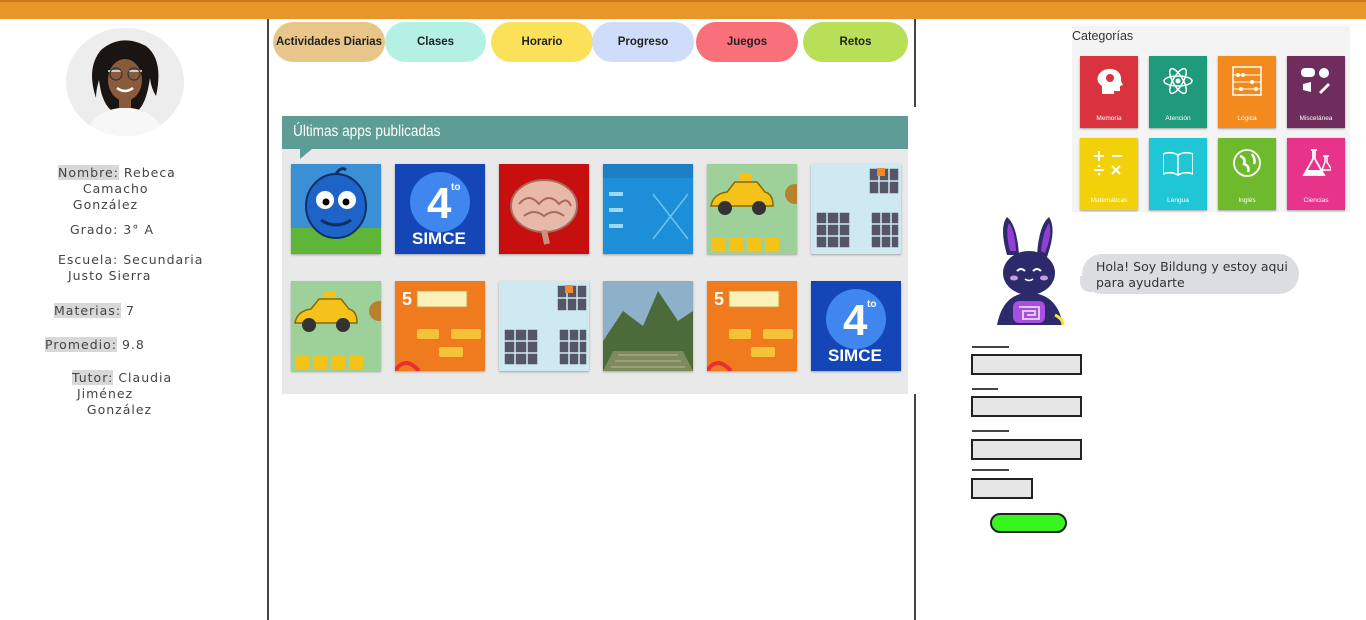 This screenshot has width=1366, height=620. Describe the element at coordinates (1108, 163) in the screenshot. I see `math-icon` at that location.